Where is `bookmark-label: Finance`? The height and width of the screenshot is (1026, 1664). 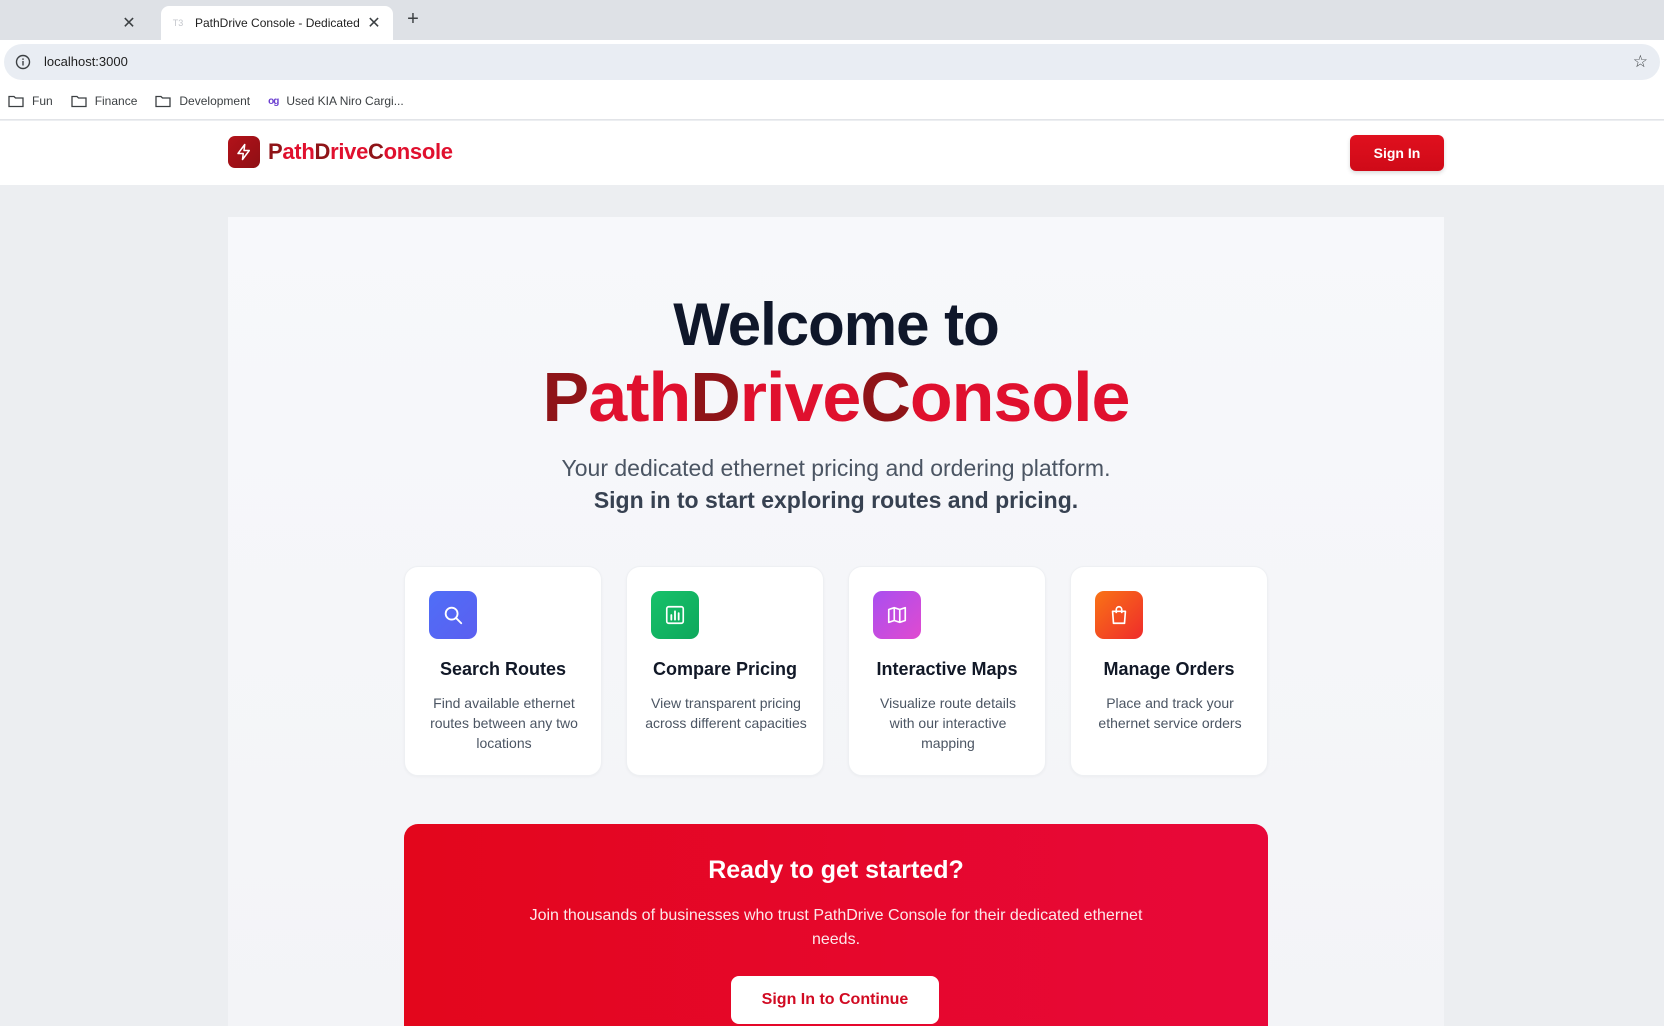
bookmark-label: Finance is located at coordinates (116, 101).